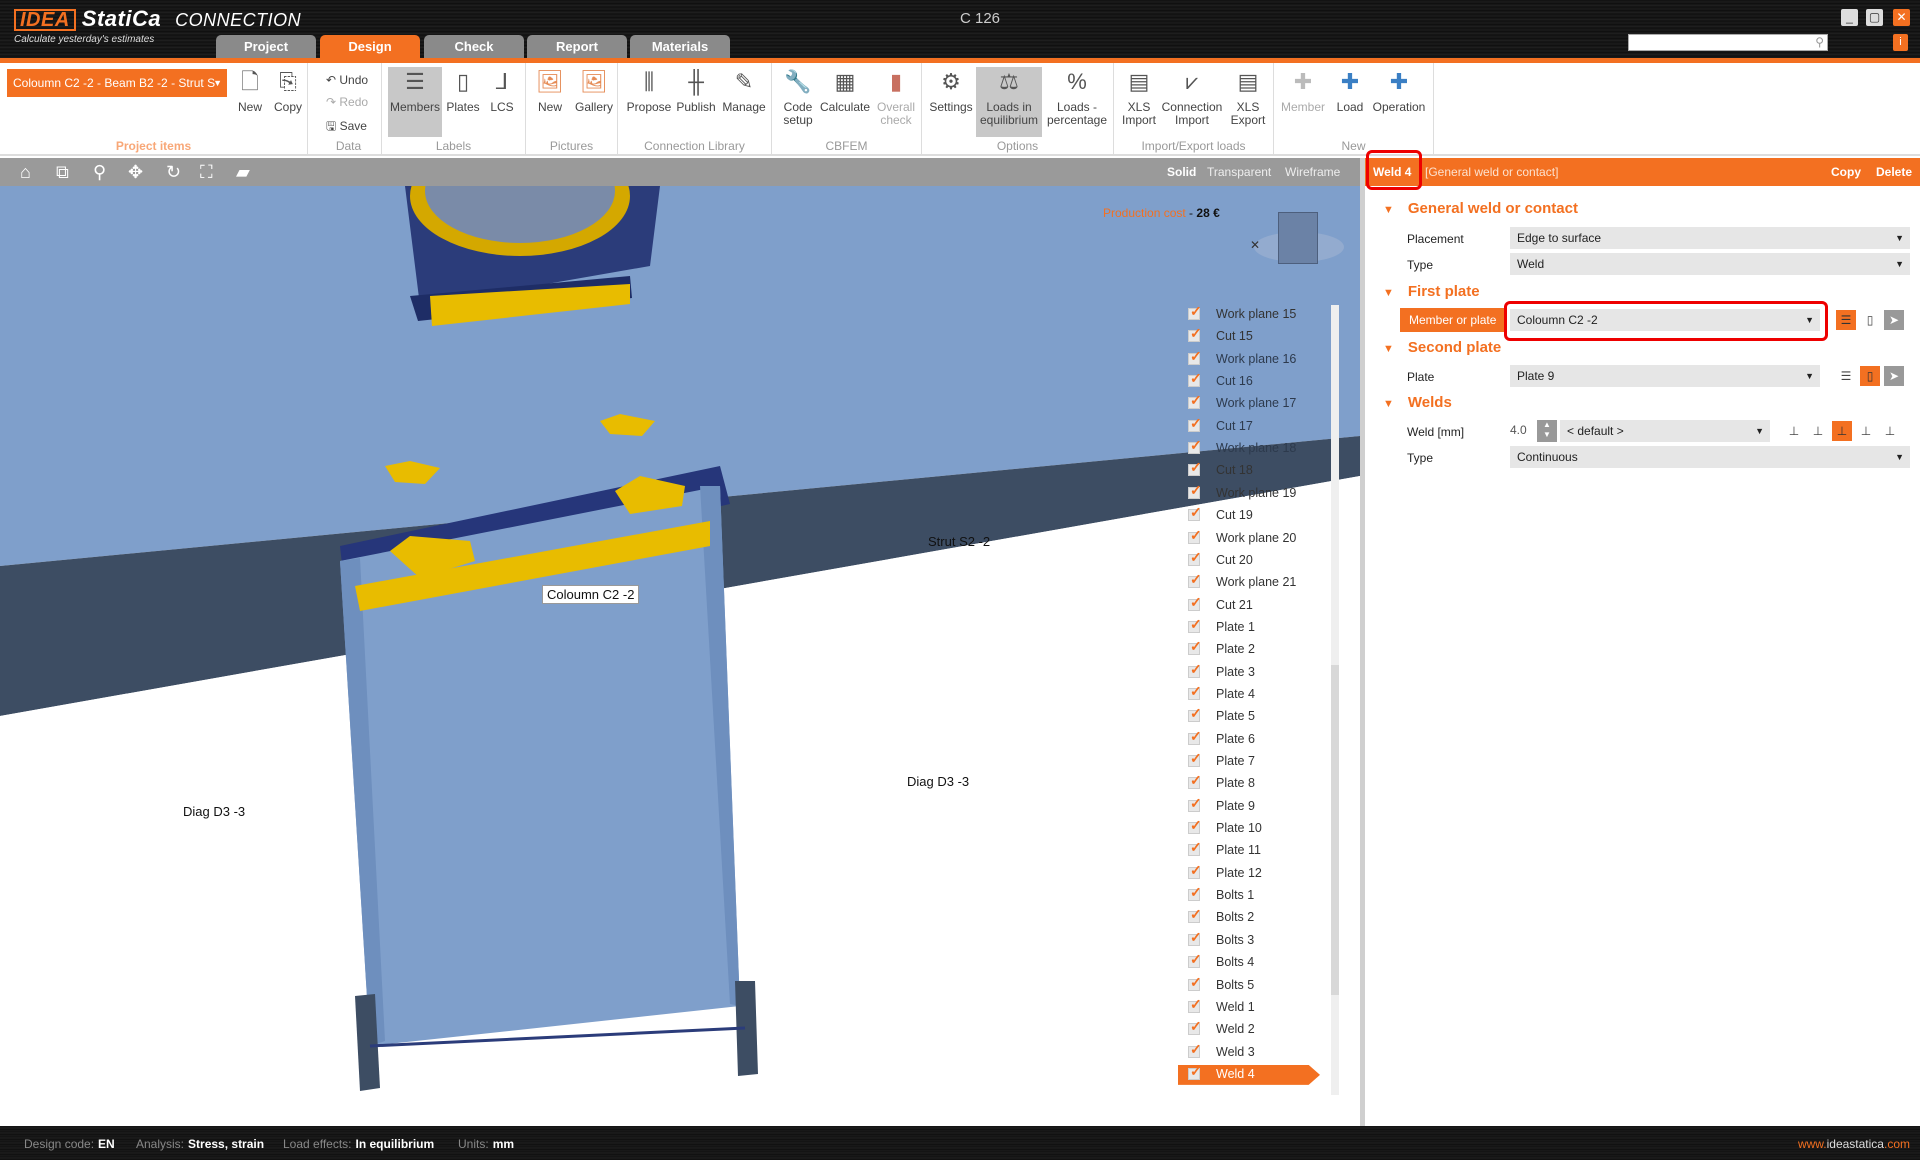 The width and height of the screenshot is (1920, 1160). Describe the element at coordinates (1253, 605) in the screenshot. I see `tree-item: Cut 21` at that location.